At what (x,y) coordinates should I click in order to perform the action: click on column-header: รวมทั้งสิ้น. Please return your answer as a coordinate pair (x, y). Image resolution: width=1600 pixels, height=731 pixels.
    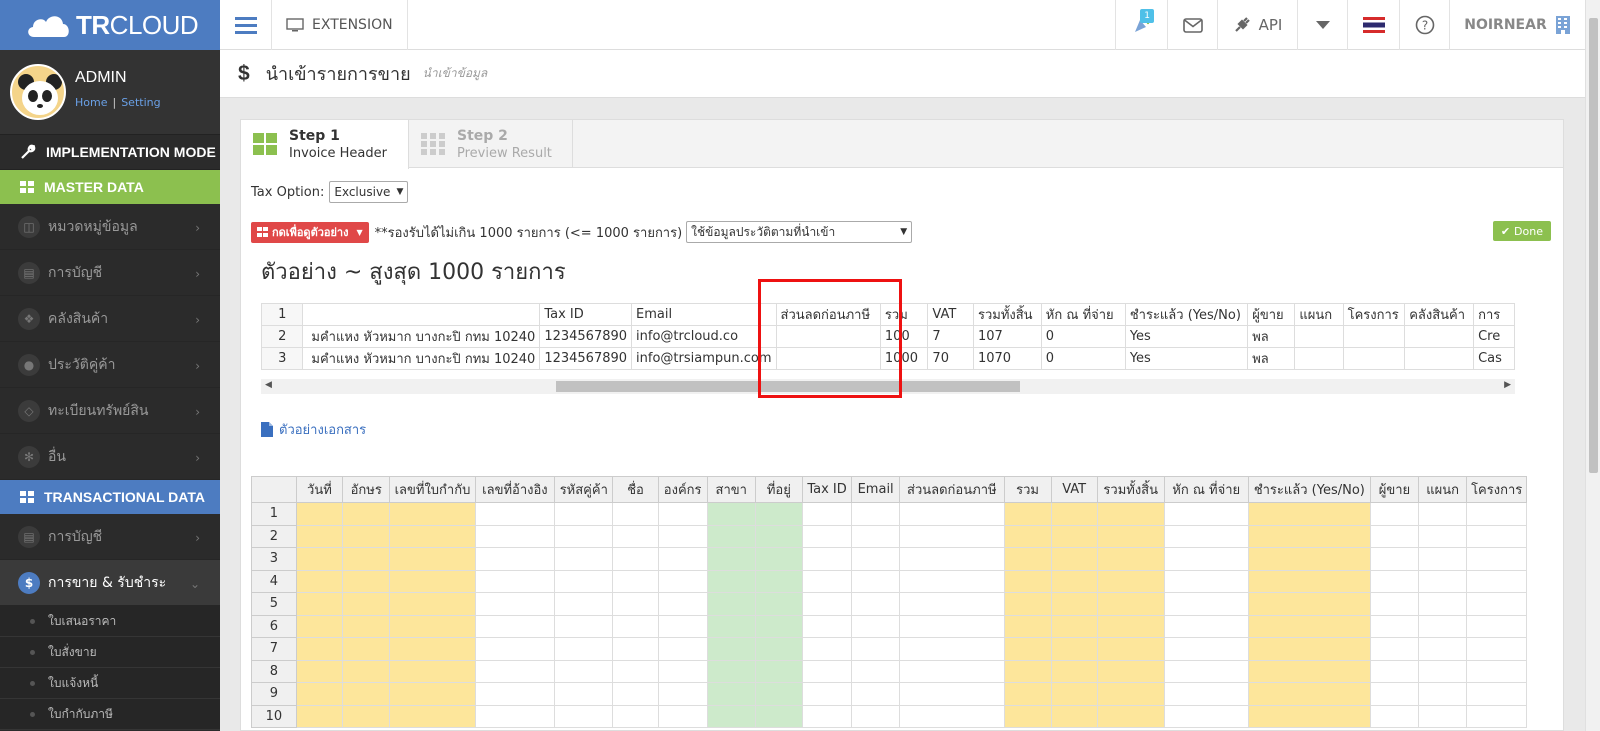
    Looking at the image, I should click on (1130, 489).